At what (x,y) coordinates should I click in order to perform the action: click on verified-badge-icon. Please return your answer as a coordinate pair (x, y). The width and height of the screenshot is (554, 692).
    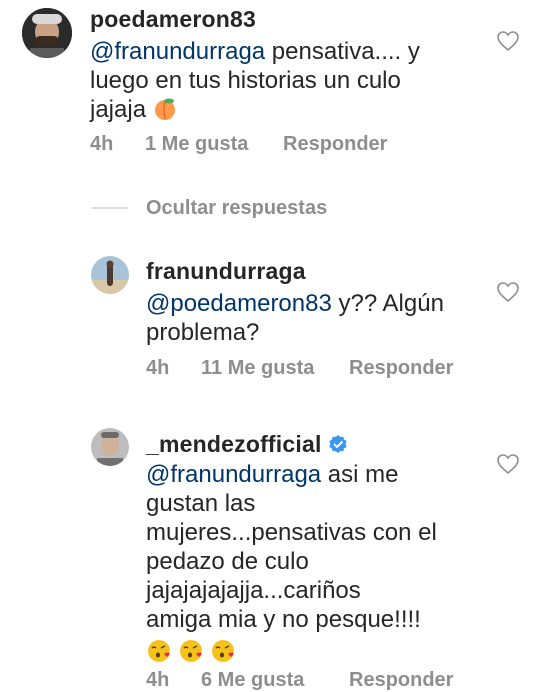
    Looking at the image, I should click on (337, 444).